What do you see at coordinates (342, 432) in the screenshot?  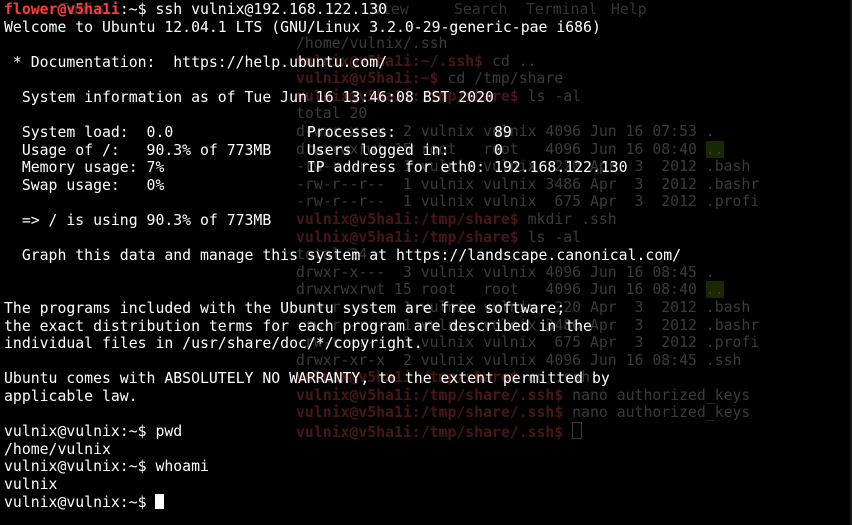 I see `terminal-line: vulnix@vulnix:~$ pwd` at bounding box center [342, 432].